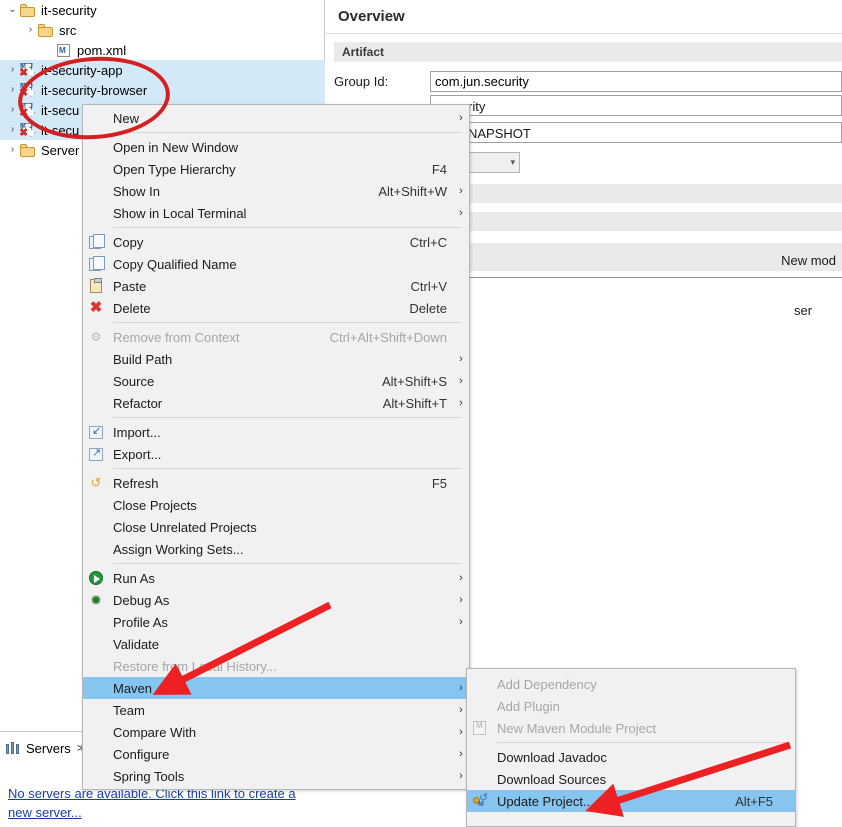 This screenshot has width=842, height=827. I want to click on arrow-to-update-project, so click(688, 779).